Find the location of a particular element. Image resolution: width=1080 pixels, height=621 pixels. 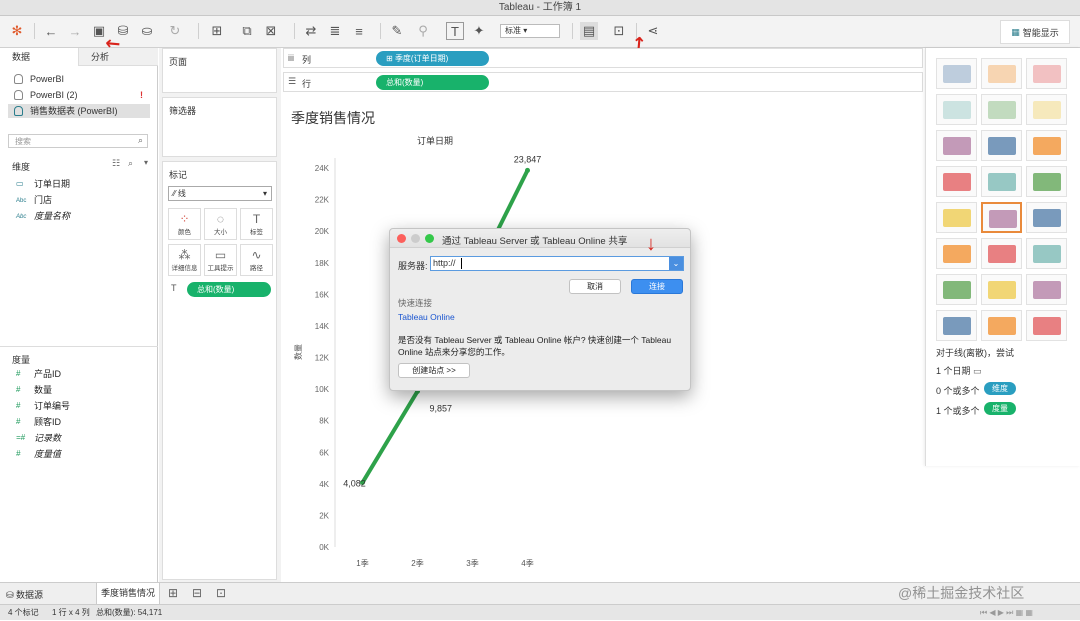

field-item: Abc 门店 is located at coordinates (34, 200).